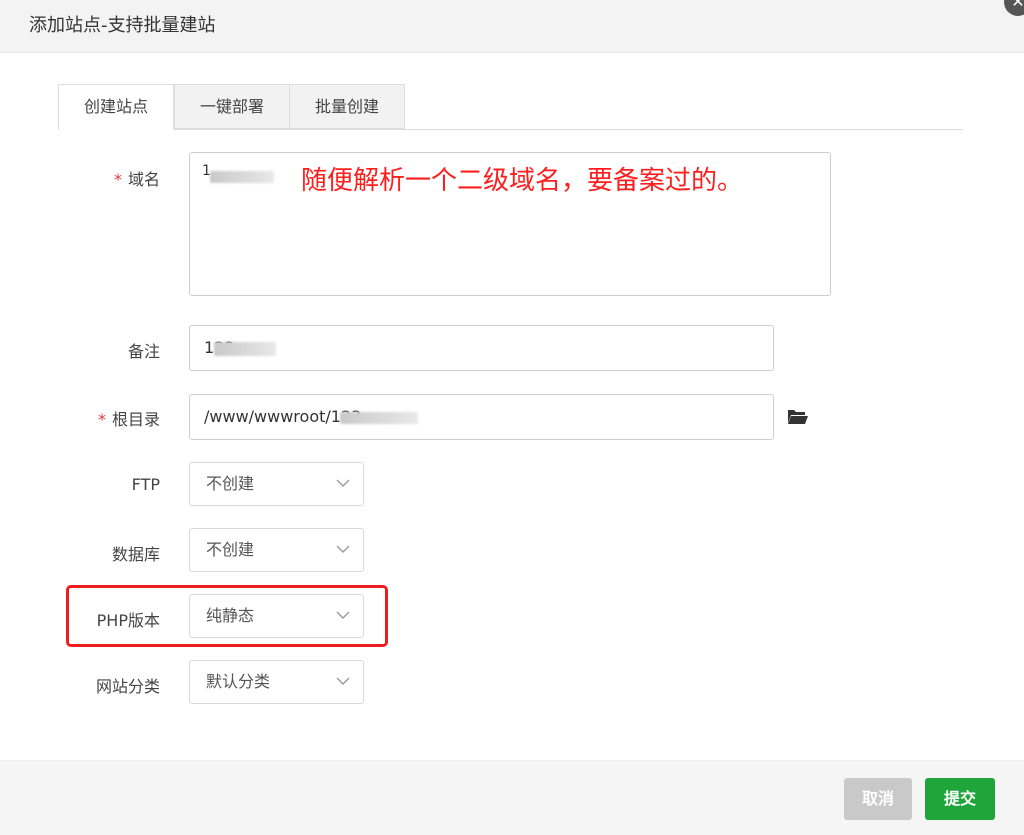 The height and width of the screenshot is (835, 1024). I want to click on tab-batch-create: 批量创建, so click(347, 106).